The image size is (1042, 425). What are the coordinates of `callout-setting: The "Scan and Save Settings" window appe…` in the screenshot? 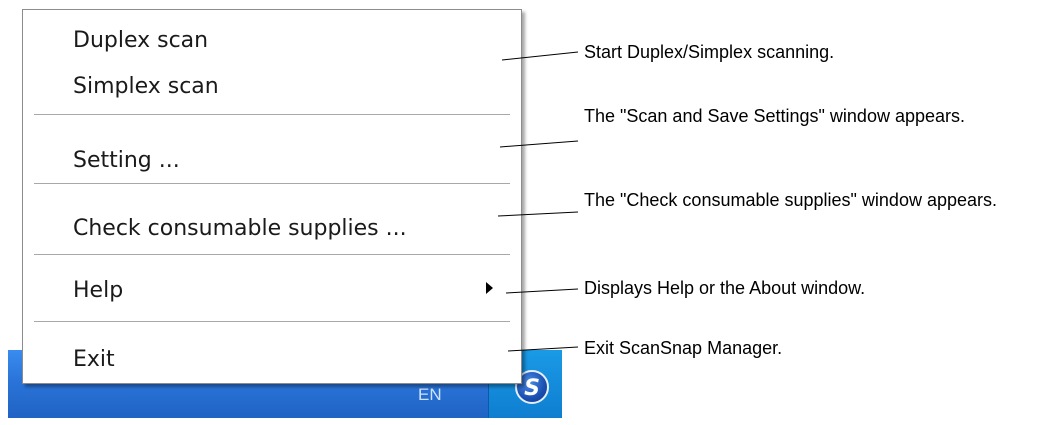 It's located at (775, 116).